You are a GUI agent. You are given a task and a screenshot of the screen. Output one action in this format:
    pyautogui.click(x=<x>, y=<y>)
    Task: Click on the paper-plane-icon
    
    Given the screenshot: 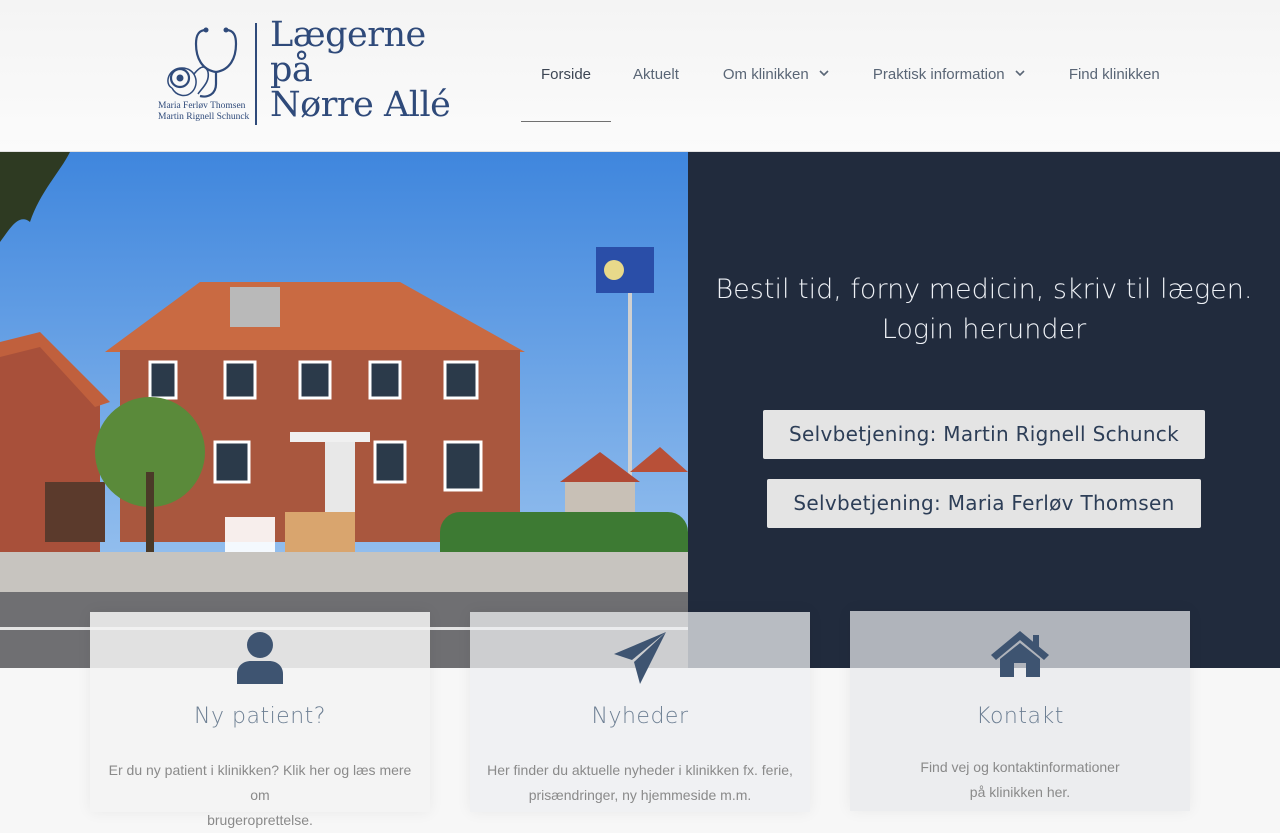 What is the action you would take?
    pyautogui.click(x=640, y=658)
    